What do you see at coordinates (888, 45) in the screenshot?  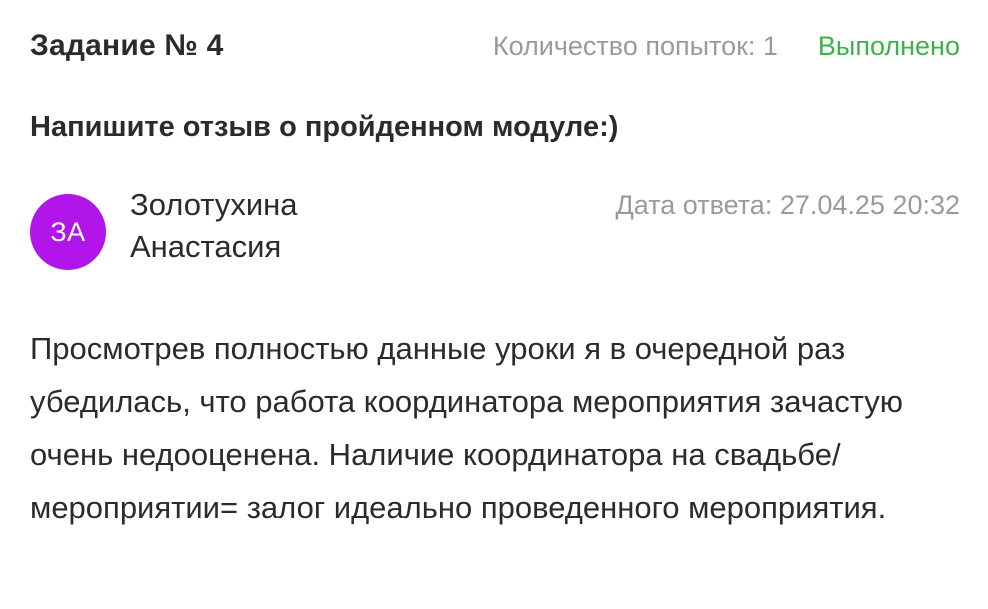 I see `status-badge: Выполнено` at bounding box center [888, 45].